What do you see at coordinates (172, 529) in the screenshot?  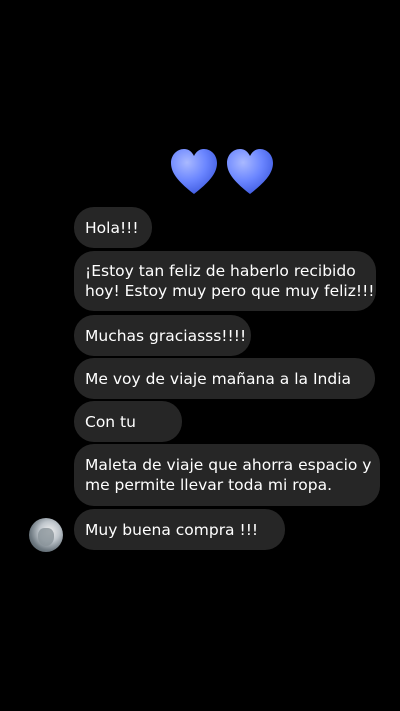 I see `message-text: Muy buena compra !!!` at bounding box center [172, 529].